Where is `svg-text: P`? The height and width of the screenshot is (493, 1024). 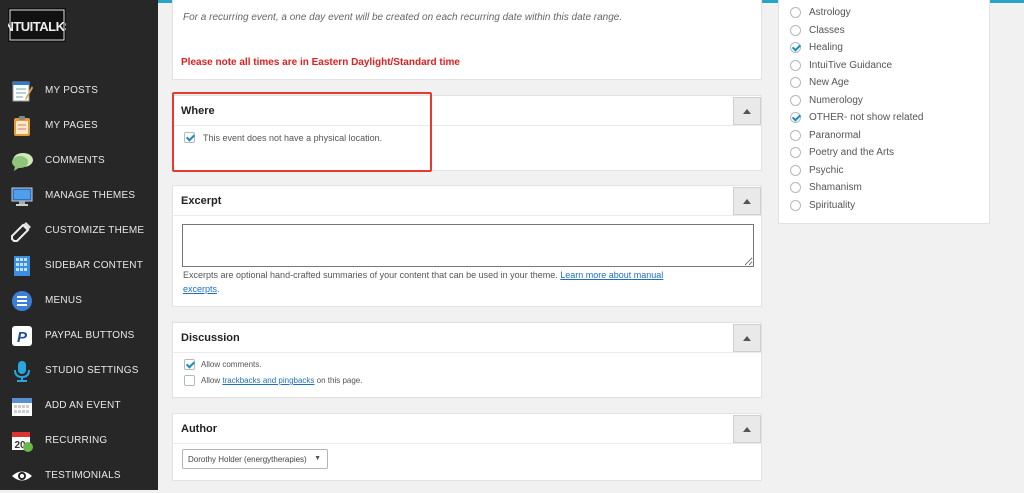
svg-text: P is located at coordinates (22, 337).